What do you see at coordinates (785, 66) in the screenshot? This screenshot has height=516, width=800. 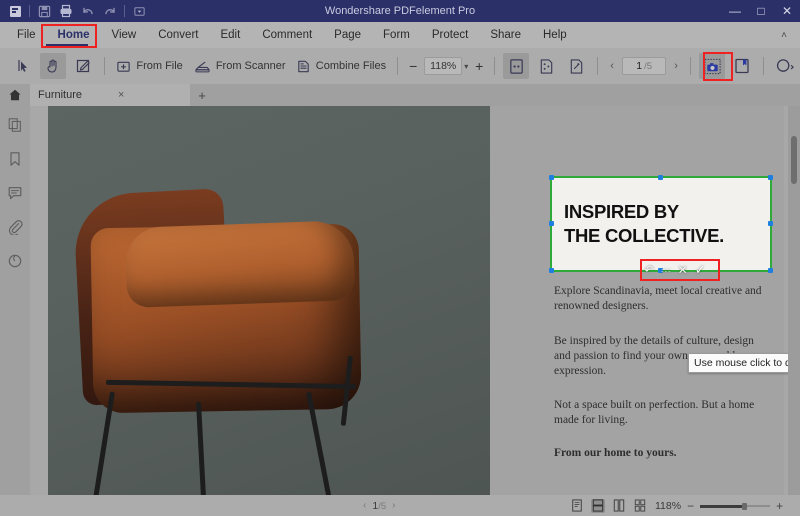 I see `search-button` at bounding box center [785, 66].